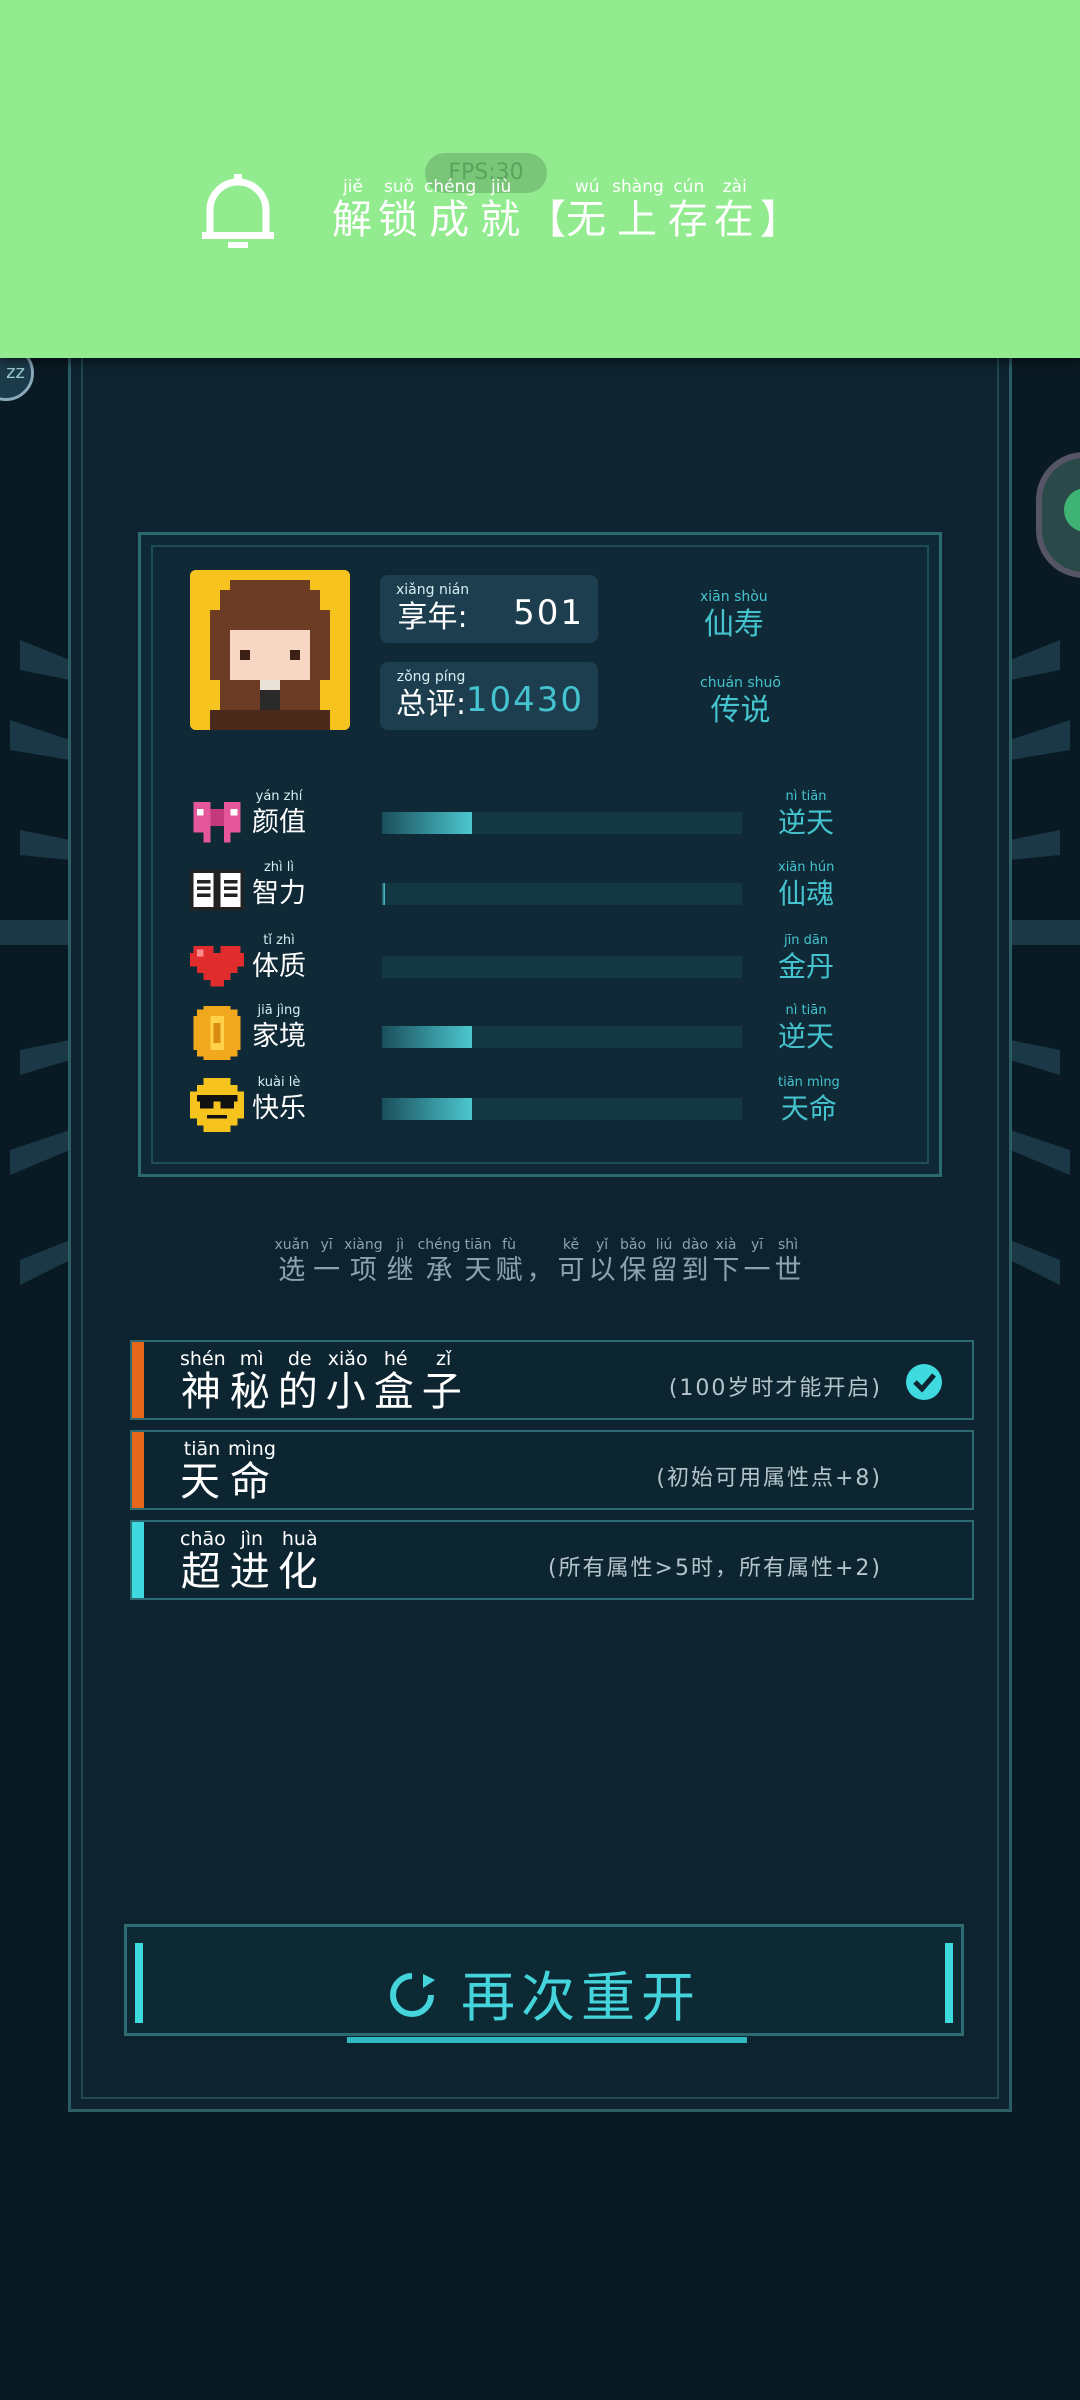 This screenshot has width=1080, height=2400. I want to click on talent-description: (所有属性>5时，所有属性+2), so click(714, 1568).